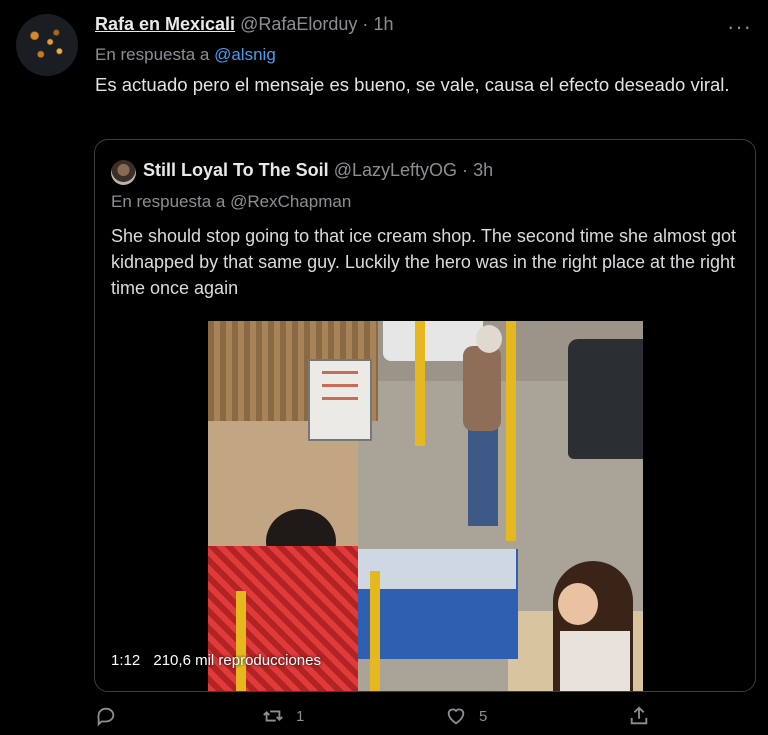 The height and width of the screenshot is (735, 768). I want to click on reply-context: En respuesta a @alsnig, so click(185, 55).